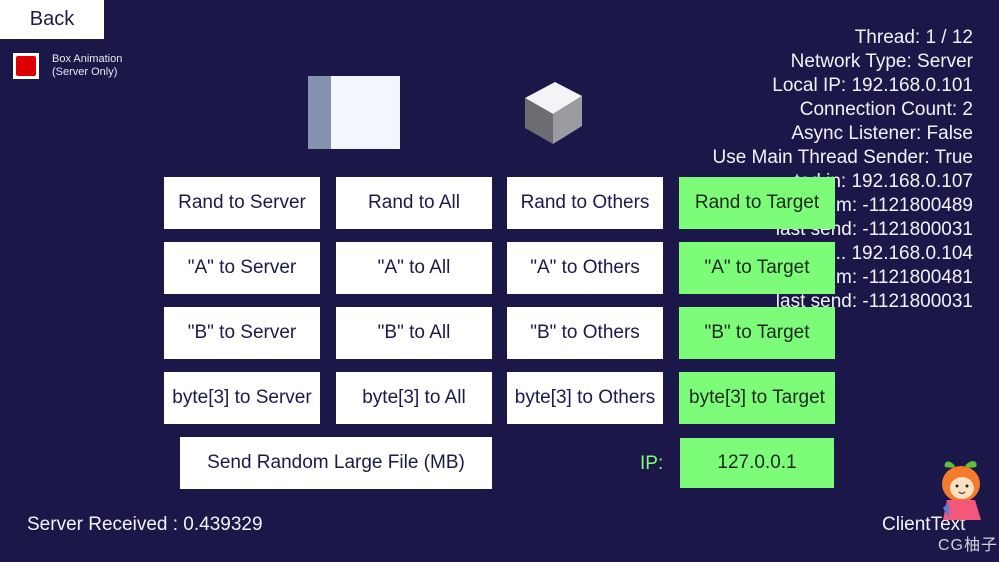 The height and width of the screenshot is (562, 999). What do you see at coordinates (553, 113) in the screenshot?
I see `cube-icon` at bounding box center [553, 113].